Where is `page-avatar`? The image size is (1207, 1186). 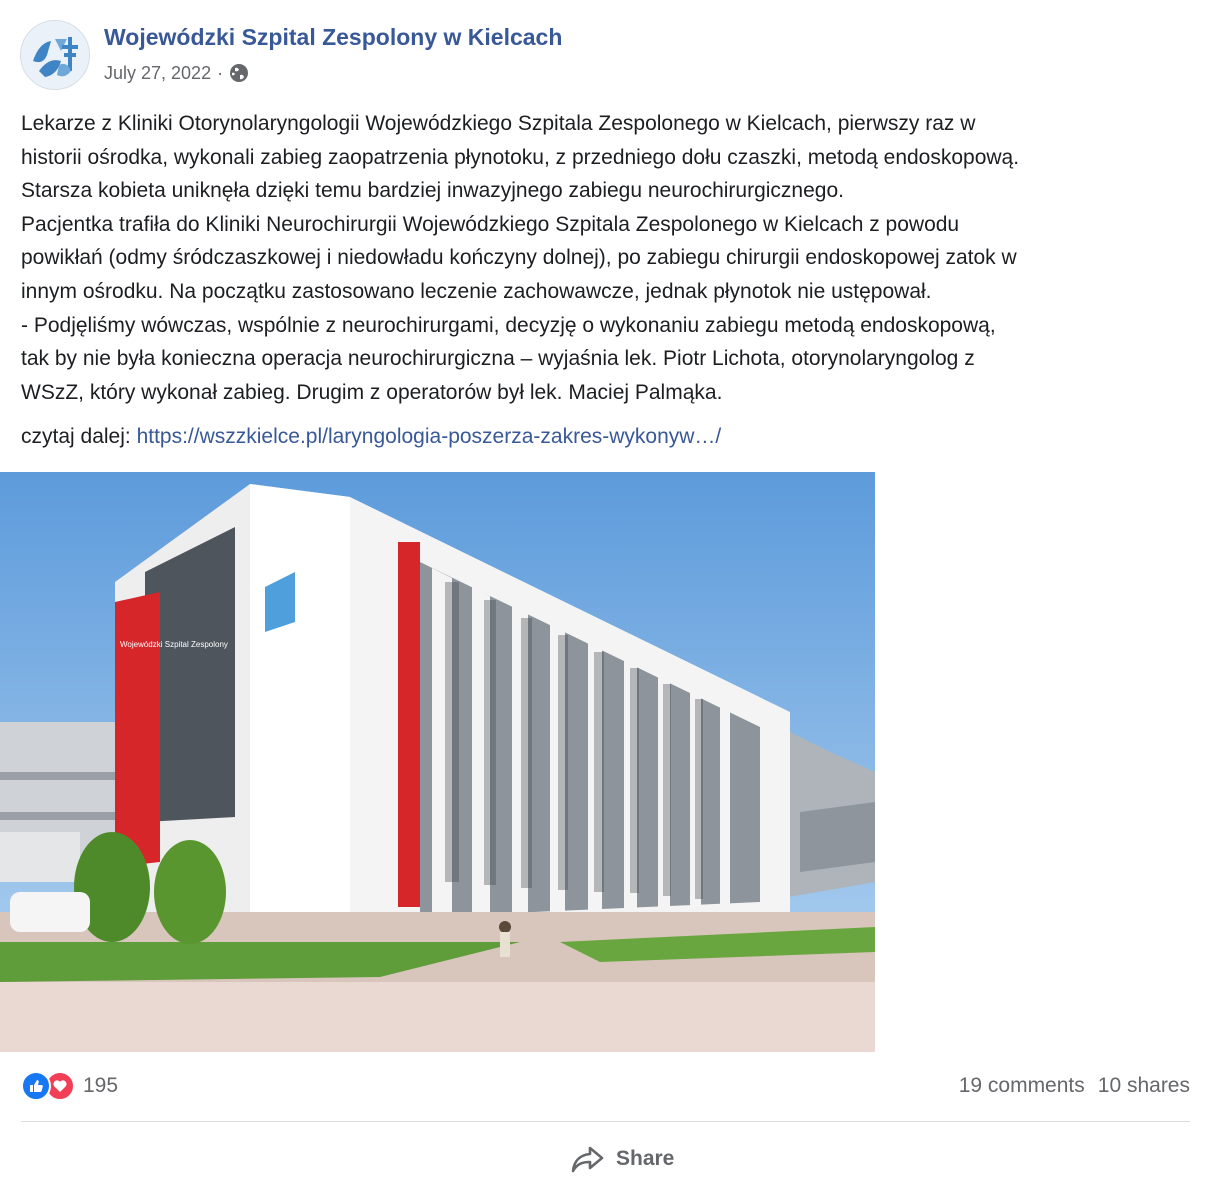 page-avatar is located at coordinates (55, 55).